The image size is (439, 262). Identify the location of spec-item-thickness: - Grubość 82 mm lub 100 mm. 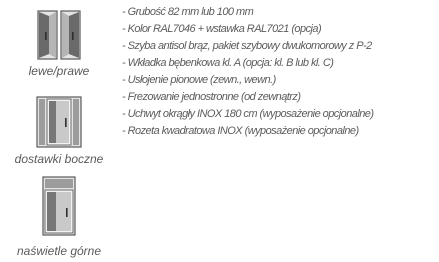
(188, 12).